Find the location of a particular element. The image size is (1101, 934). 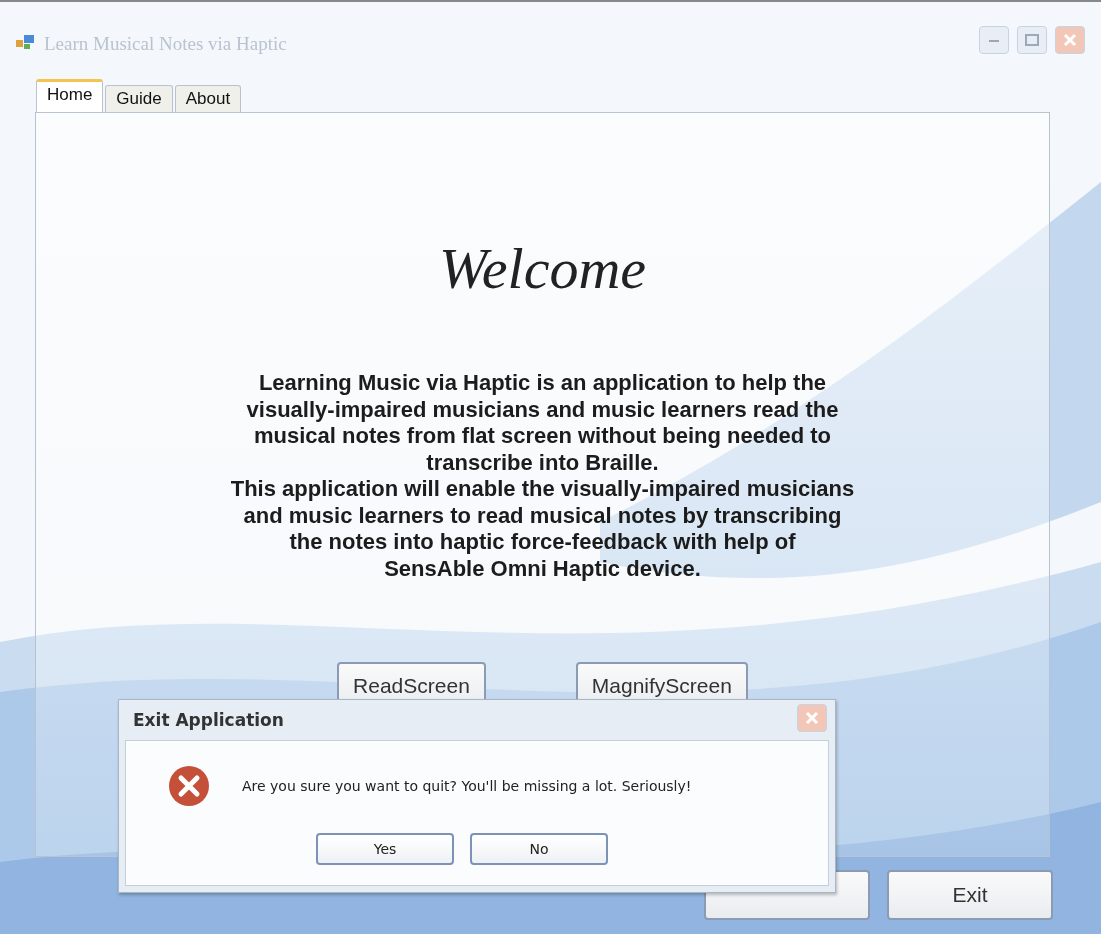

maximize-button is located at coordinates (1032, 40).